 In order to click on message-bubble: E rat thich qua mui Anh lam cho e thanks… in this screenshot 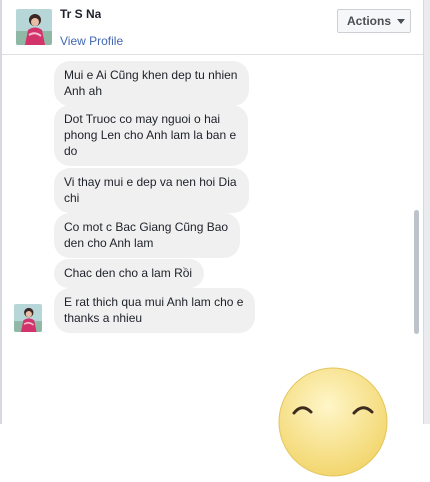, I will do `click(155, 310)`.